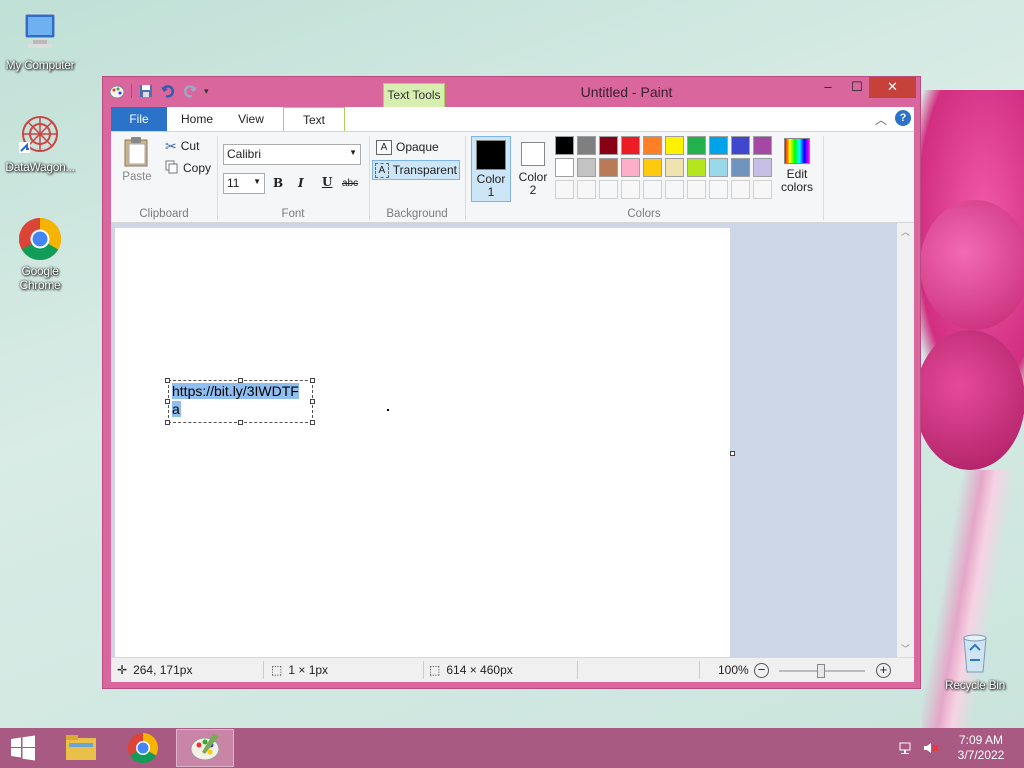  What do you see at coordinates (761, 670) in the screenshot?
I see `zoom-out-button: −` at bounding box center [761, 670].